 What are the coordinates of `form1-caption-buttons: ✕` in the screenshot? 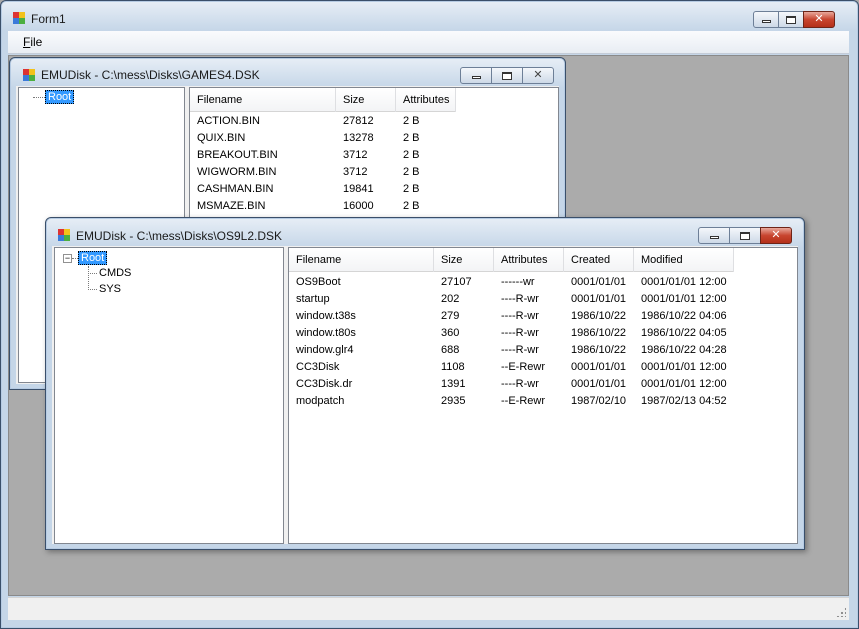 It's located at (794, 19).